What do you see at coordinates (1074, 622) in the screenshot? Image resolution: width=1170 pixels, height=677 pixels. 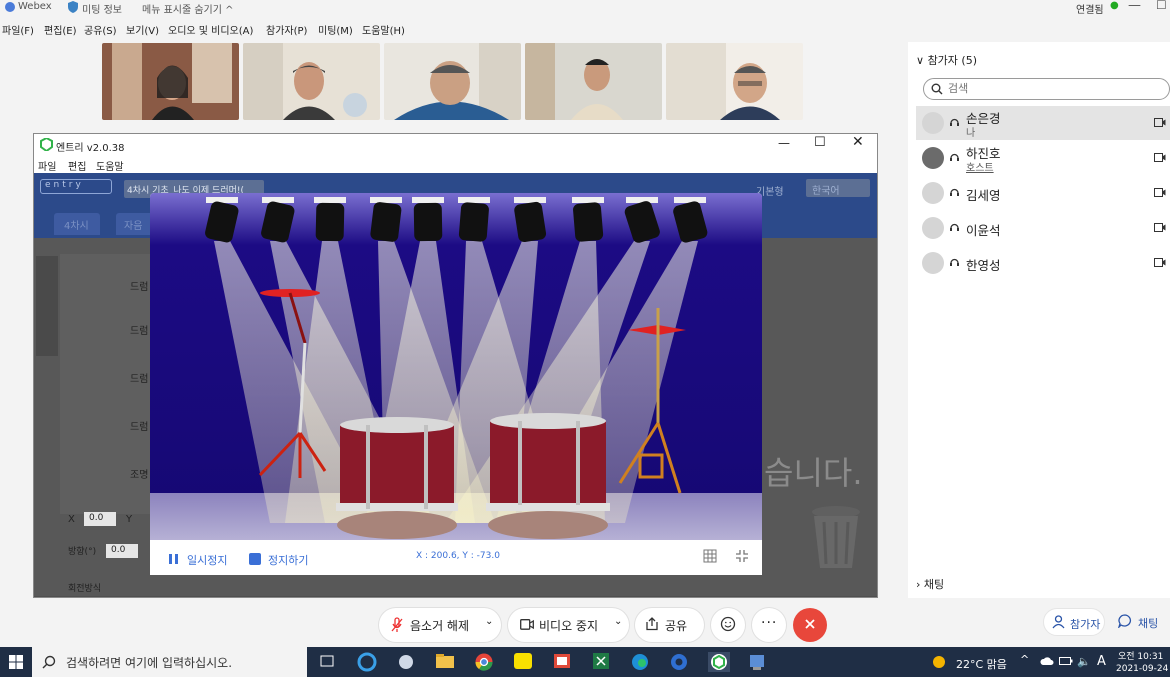 I see `participants-toggle-button: 참가자` at bounding box center [1074, 622].